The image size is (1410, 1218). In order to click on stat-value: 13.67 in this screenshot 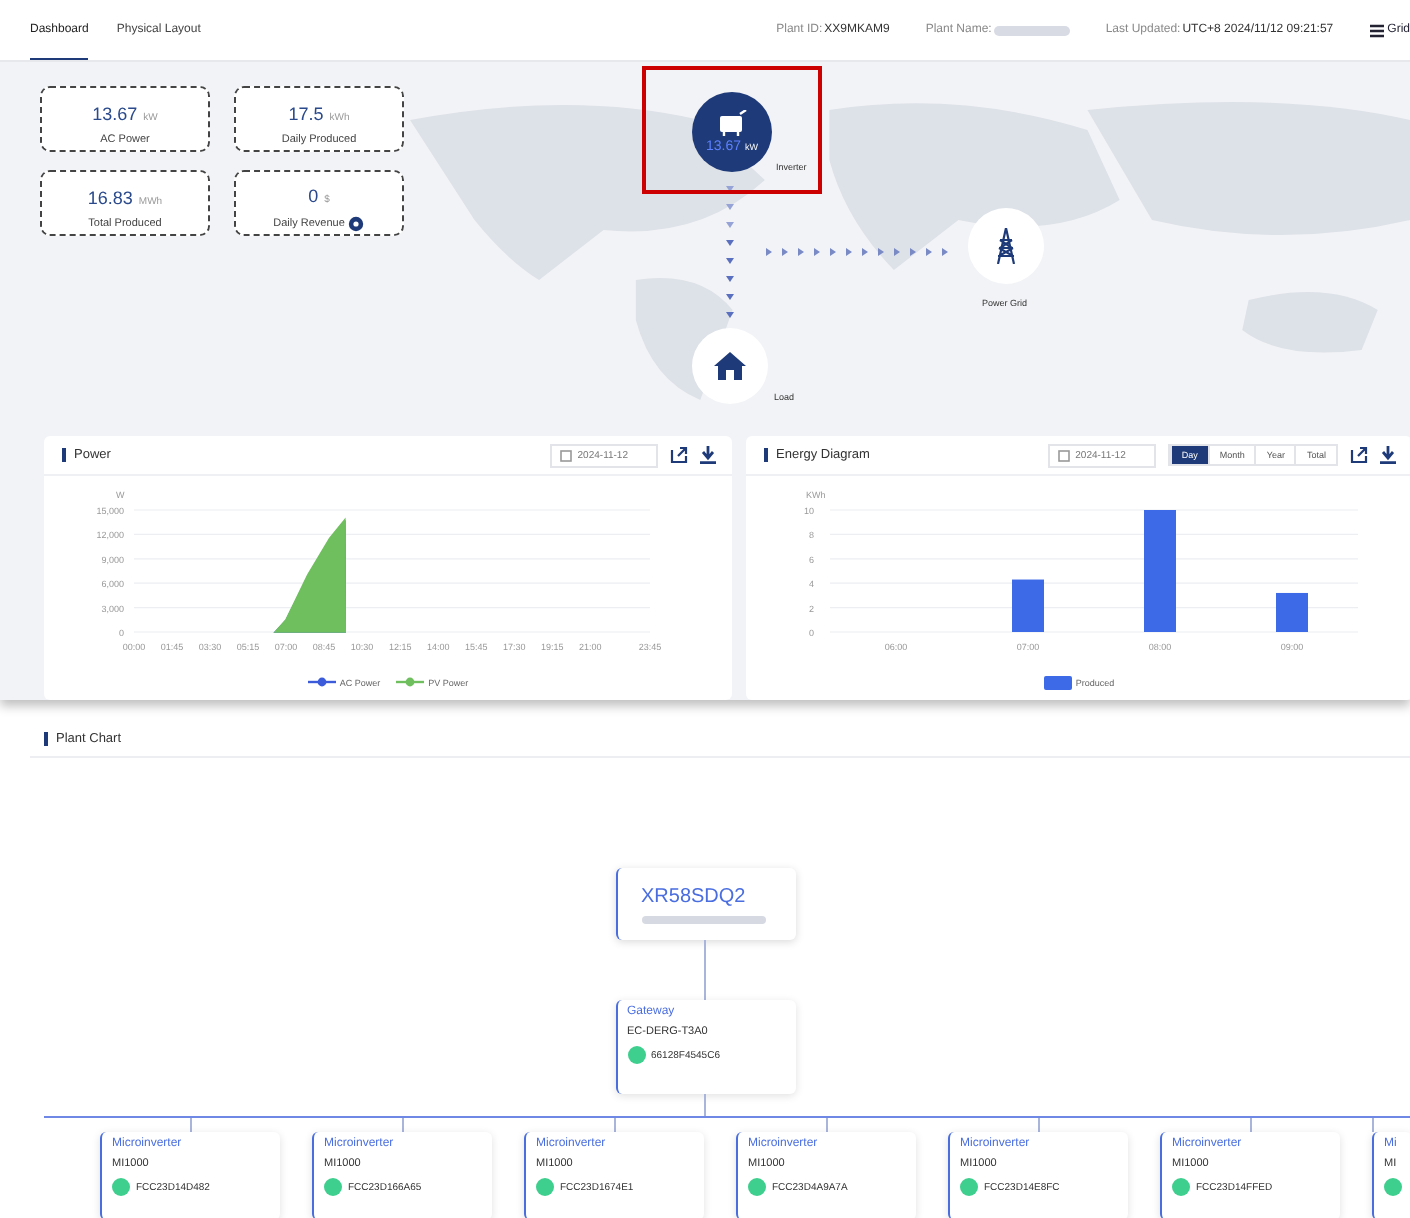, I will do `click(115, 113)`.